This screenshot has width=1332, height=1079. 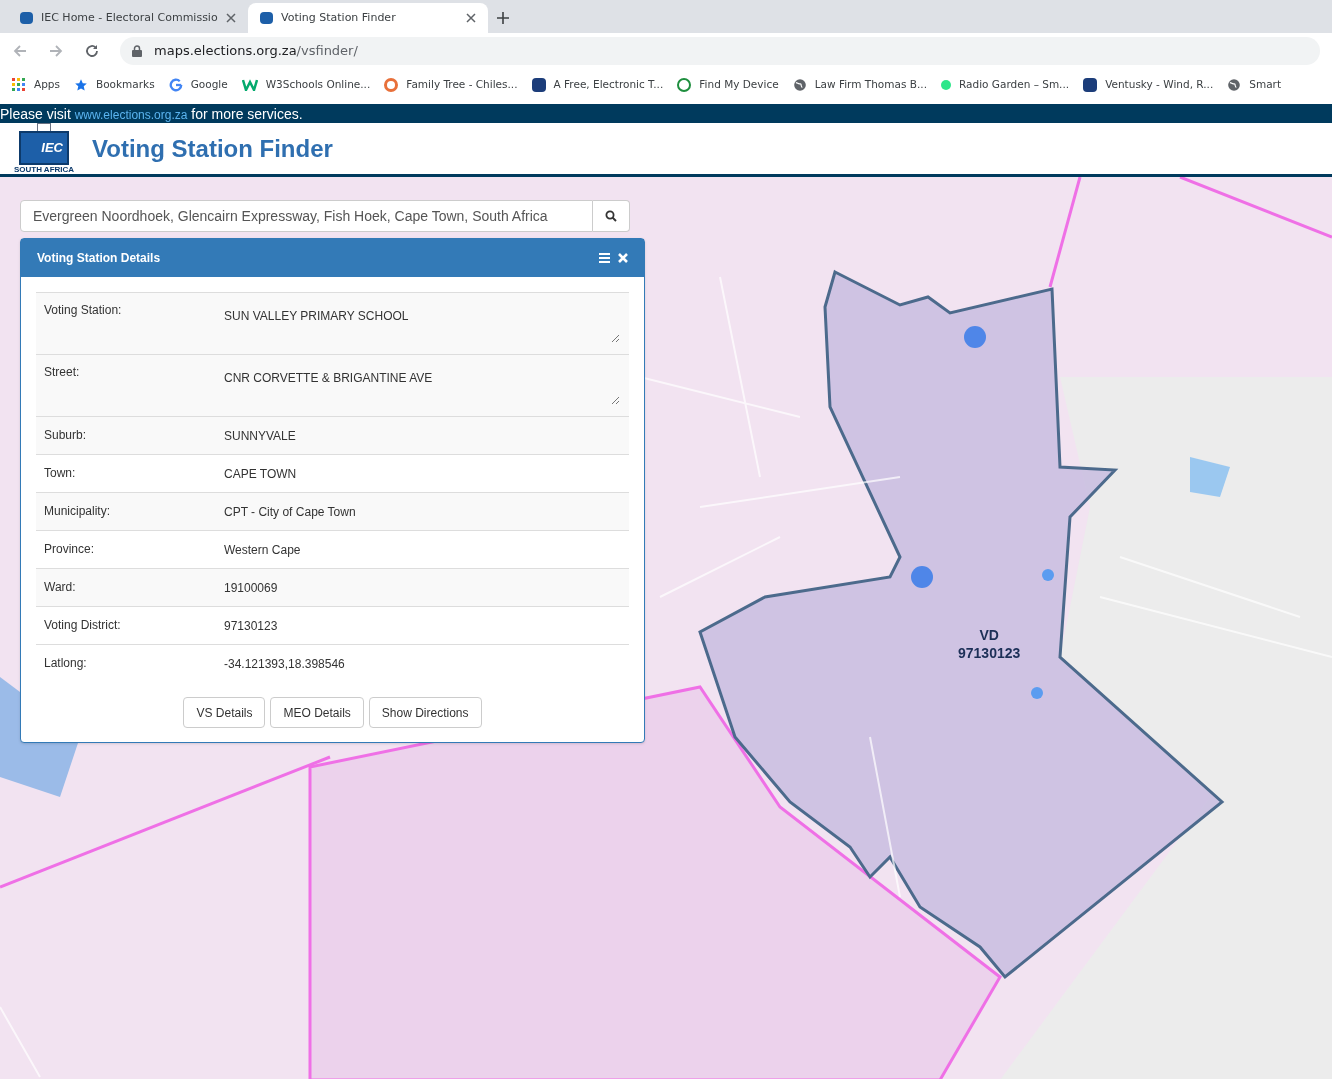 I want to click on notice-text: Please visit www.elections.org.za for more services., so click(x=151, y=113).